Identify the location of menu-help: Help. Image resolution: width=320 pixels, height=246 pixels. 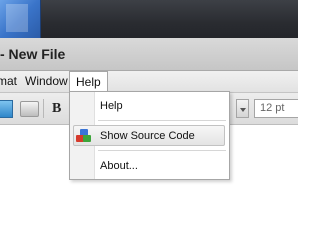
(88, 81).